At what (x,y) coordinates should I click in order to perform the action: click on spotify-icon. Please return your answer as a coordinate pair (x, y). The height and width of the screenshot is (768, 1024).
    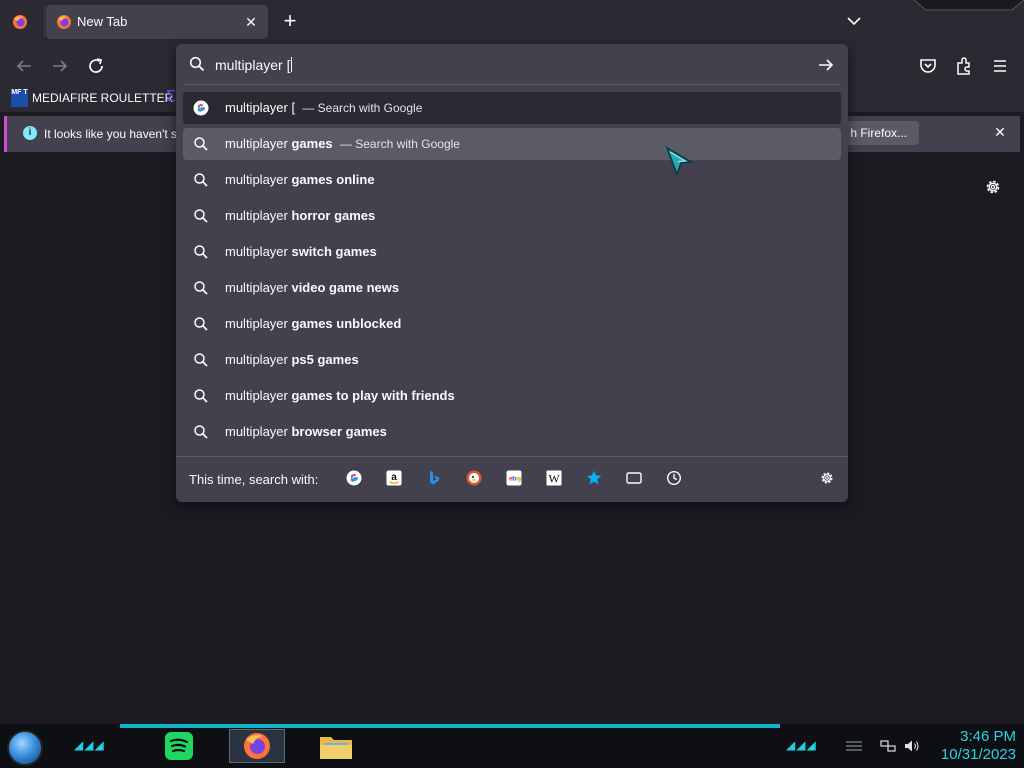
    Looking at the image, I should click on (179, 746).